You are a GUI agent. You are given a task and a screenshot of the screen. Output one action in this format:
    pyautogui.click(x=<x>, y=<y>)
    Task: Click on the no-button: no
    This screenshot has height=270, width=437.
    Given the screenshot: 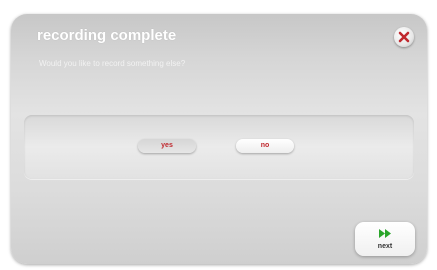 What is the action you would take?
    pyautogui.click(x=265, y=146)
    